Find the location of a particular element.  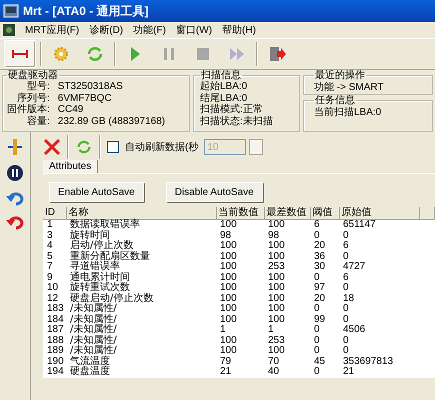

column-header: ID is located at coordinates (54, 213).